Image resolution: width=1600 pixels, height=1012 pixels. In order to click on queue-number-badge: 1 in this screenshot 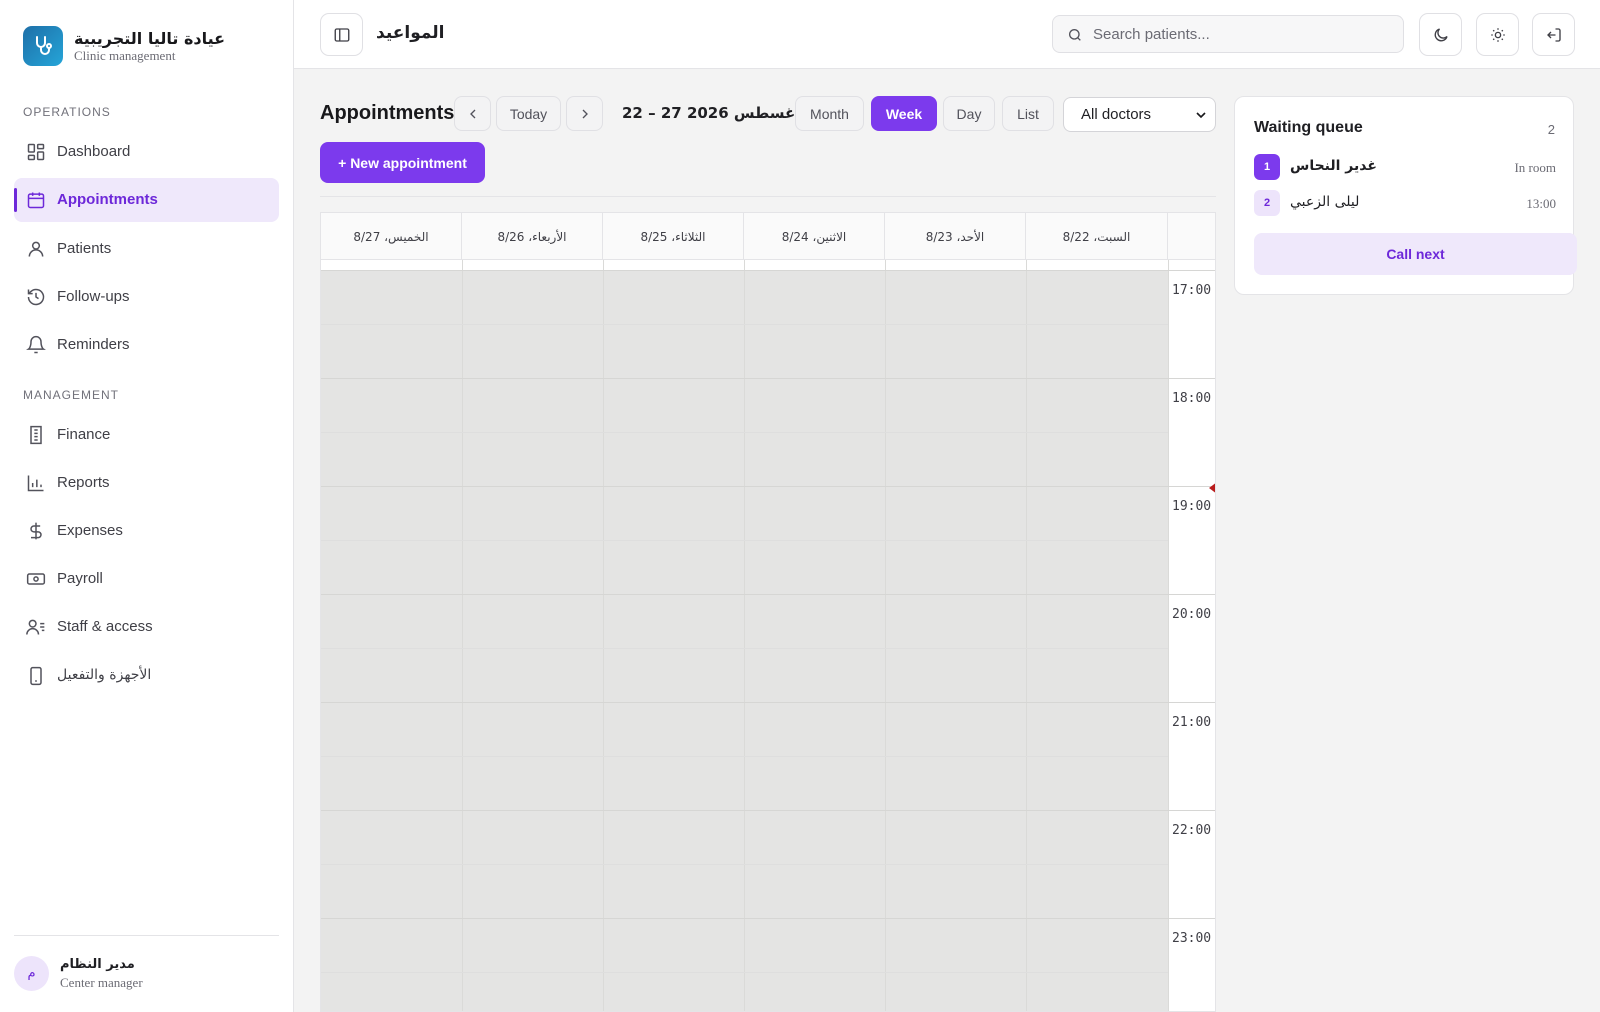, I will do `click(1267, 167)`.